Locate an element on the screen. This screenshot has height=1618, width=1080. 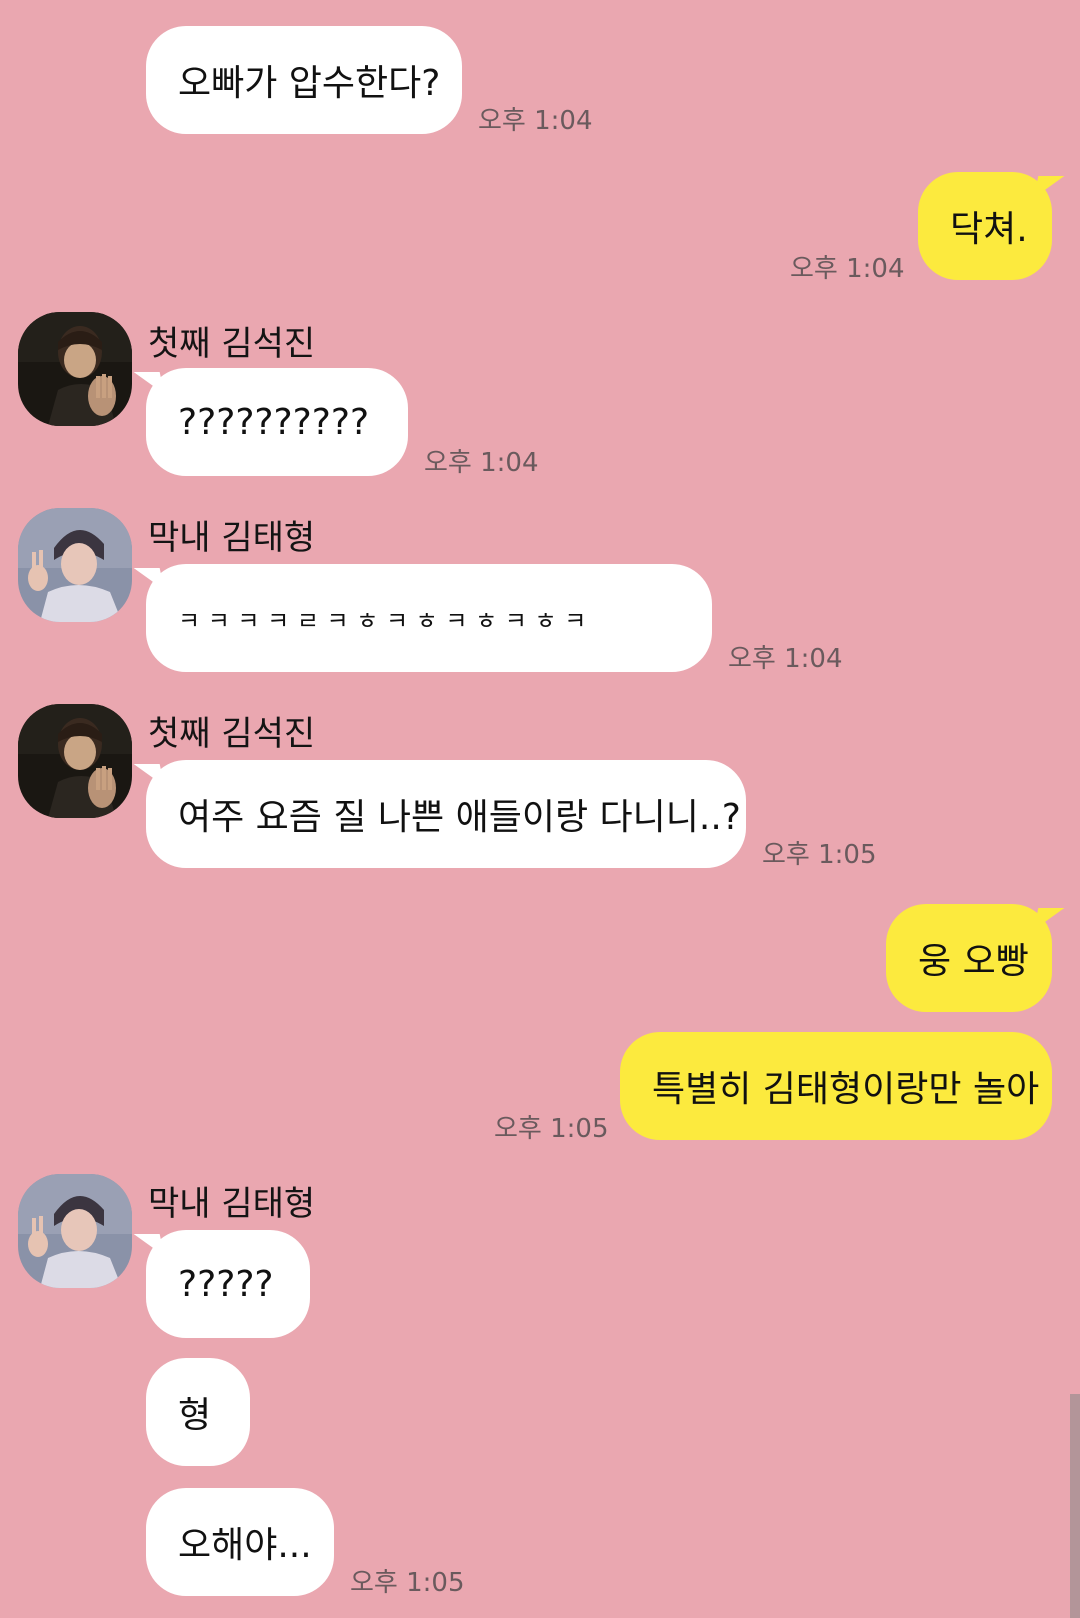
message-bubble-outgoing: 웅 오빵 is located at coordinates (969, 958).